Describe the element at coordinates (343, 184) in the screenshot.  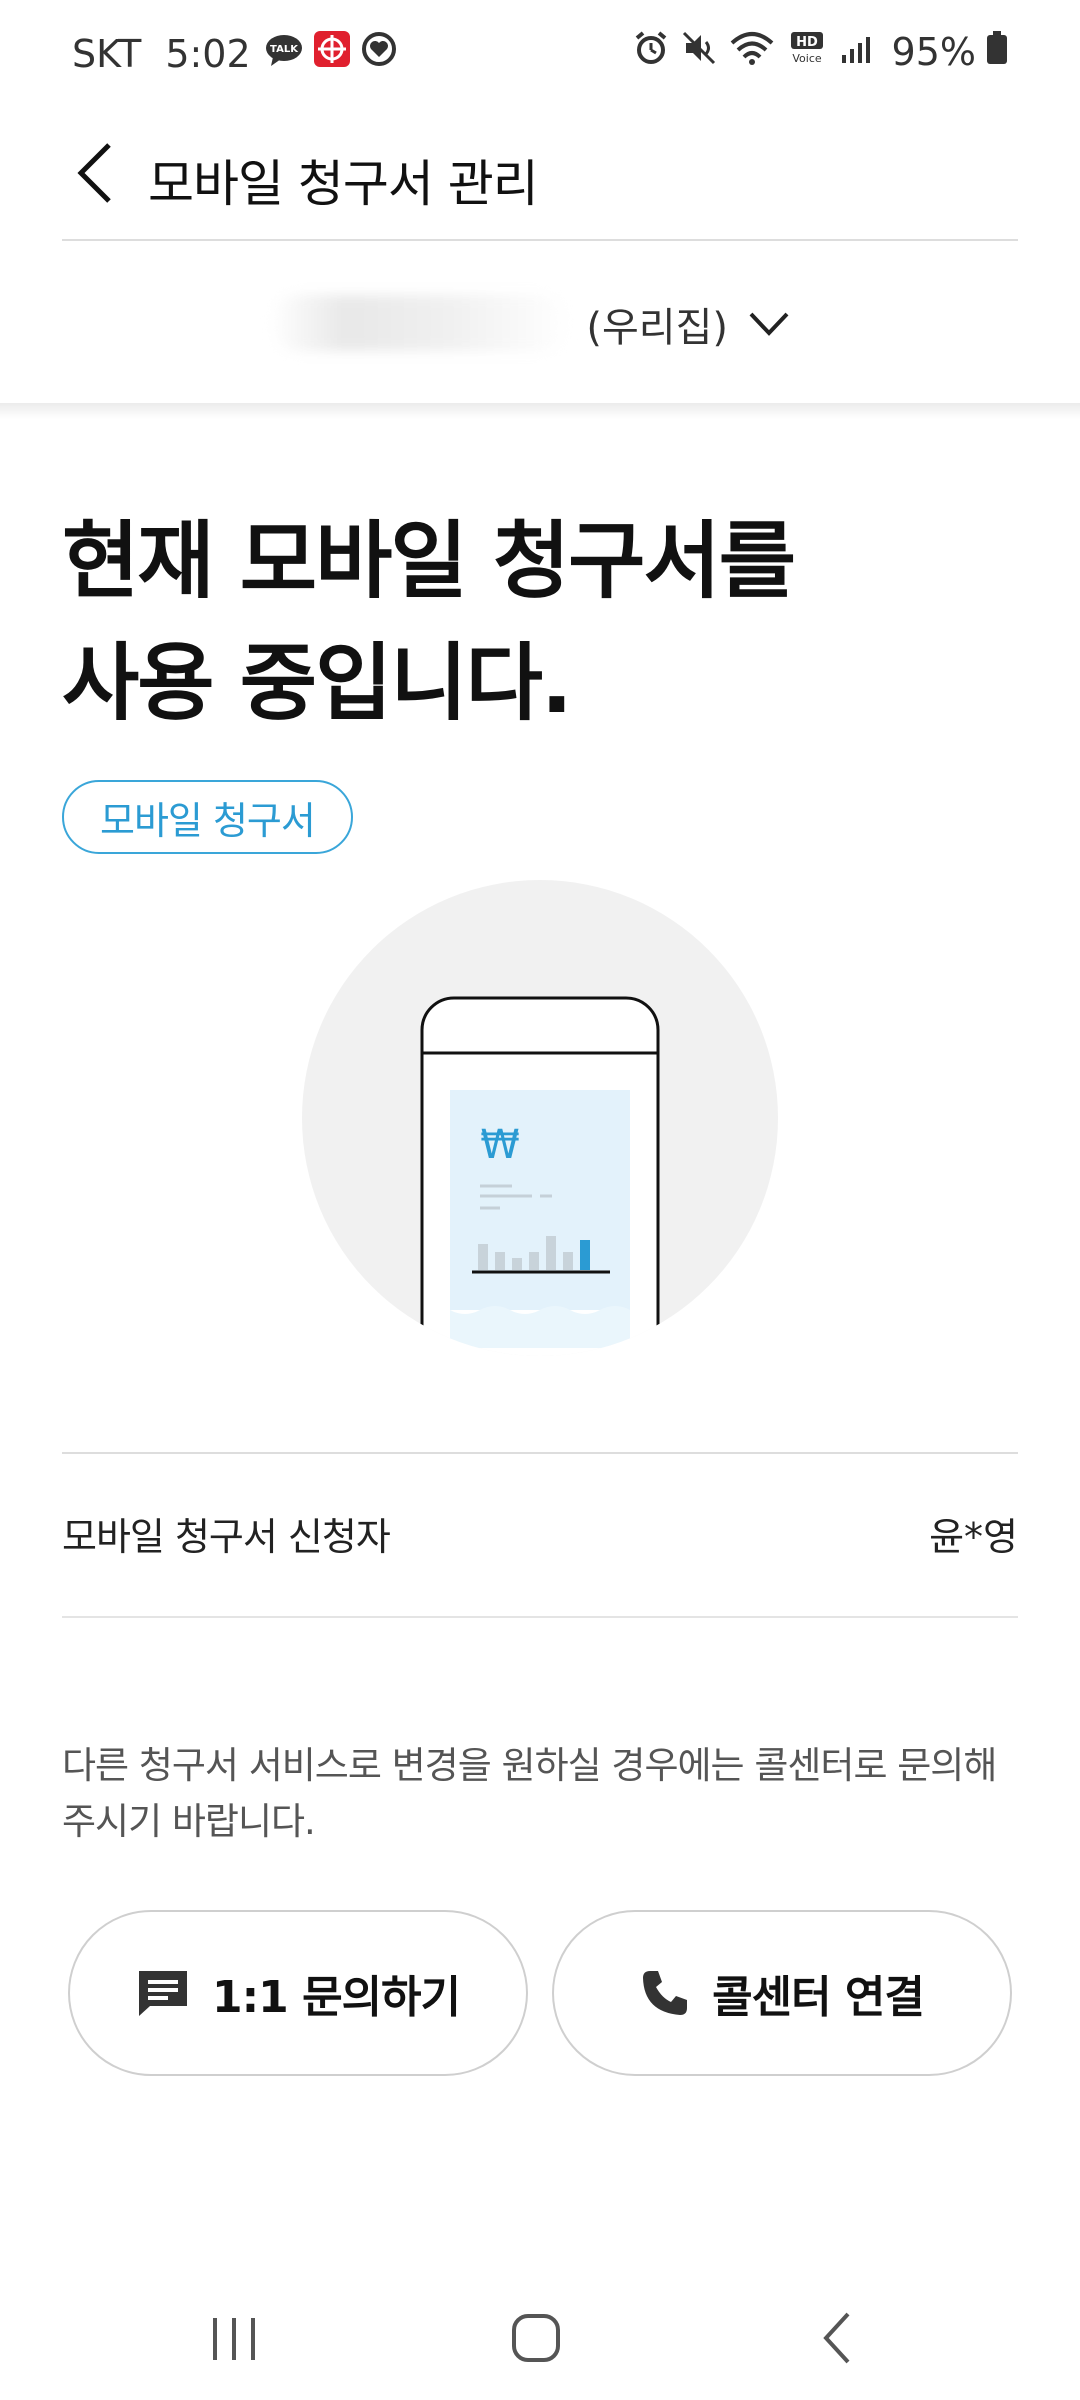
I see `page-title: 모바일 청구서 관리` at that location.